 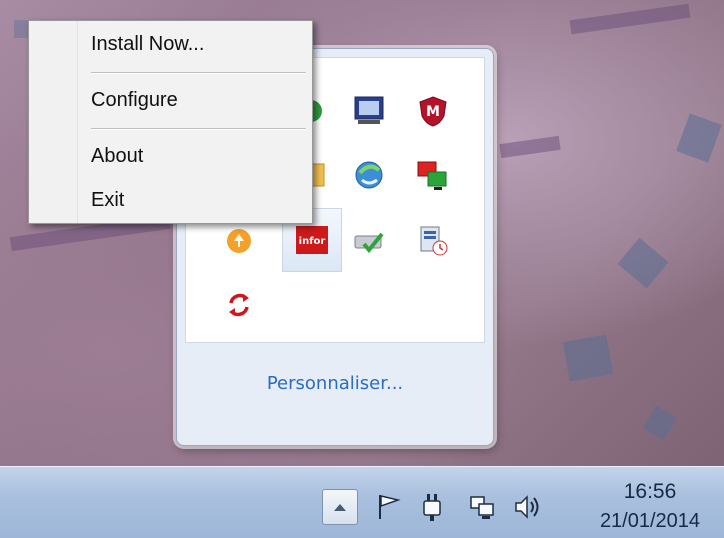 I want to click on menu-item-configure: Configure, so click(x=134, y=100).